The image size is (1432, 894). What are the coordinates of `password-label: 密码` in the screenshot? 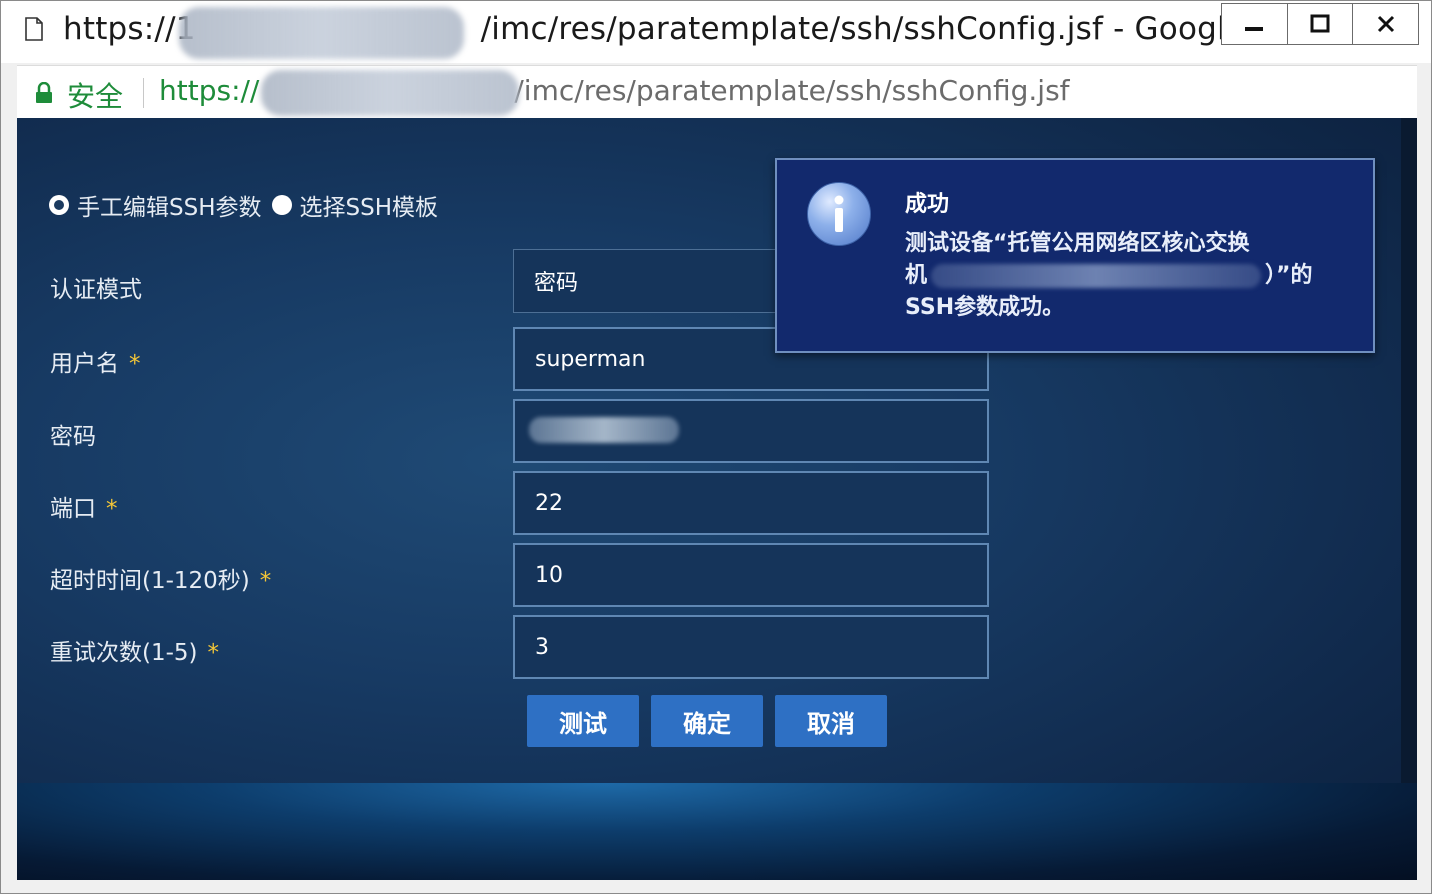 It's located at (73, 434).